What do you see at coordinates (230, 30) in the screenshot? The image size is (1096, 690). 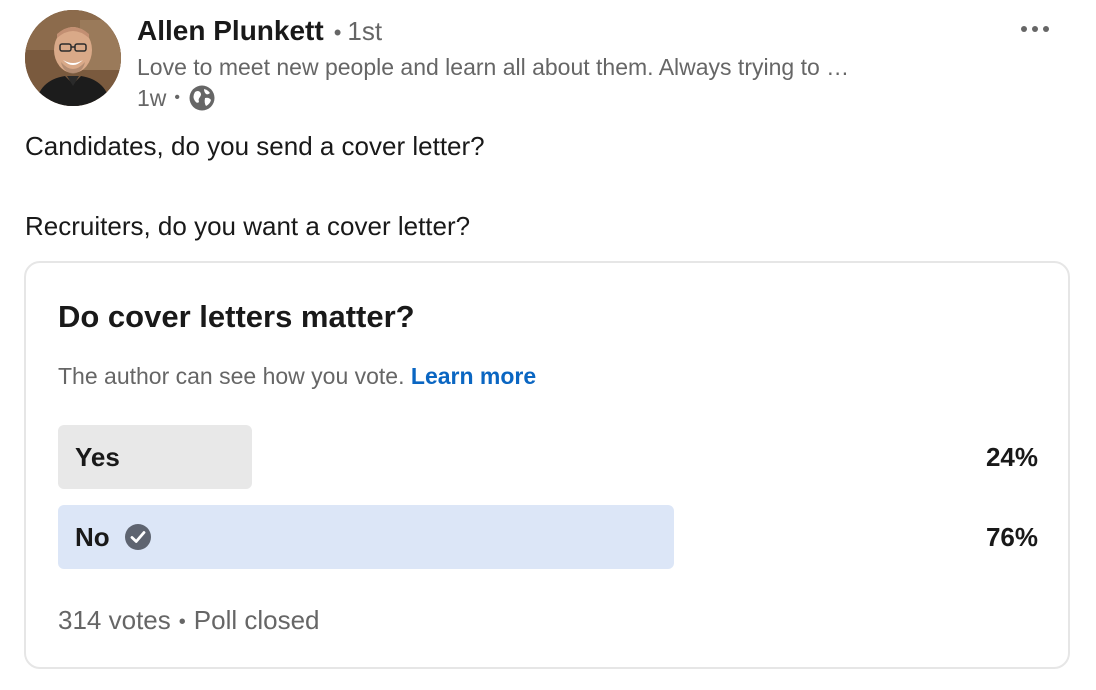 I see `author-name: Allen Plunkett` at bounding box center [230, 30].